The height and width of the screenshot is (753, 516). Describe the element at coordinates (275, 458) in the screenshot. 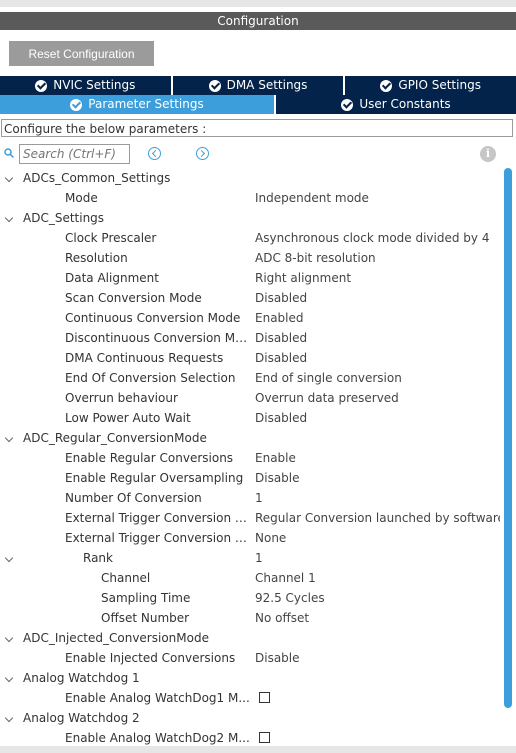

I see `param-value: Enable` at that location.